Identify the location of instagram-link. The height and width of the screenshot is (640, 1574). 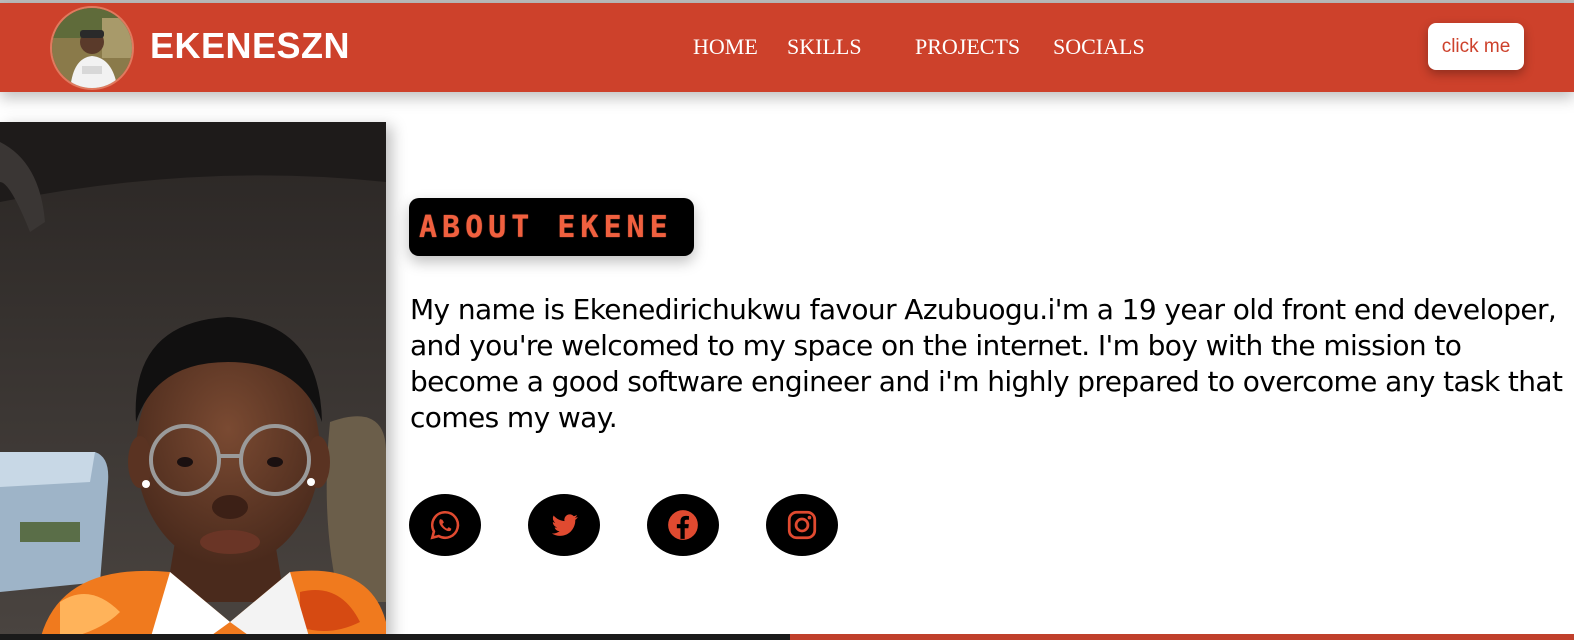
(802, 525).